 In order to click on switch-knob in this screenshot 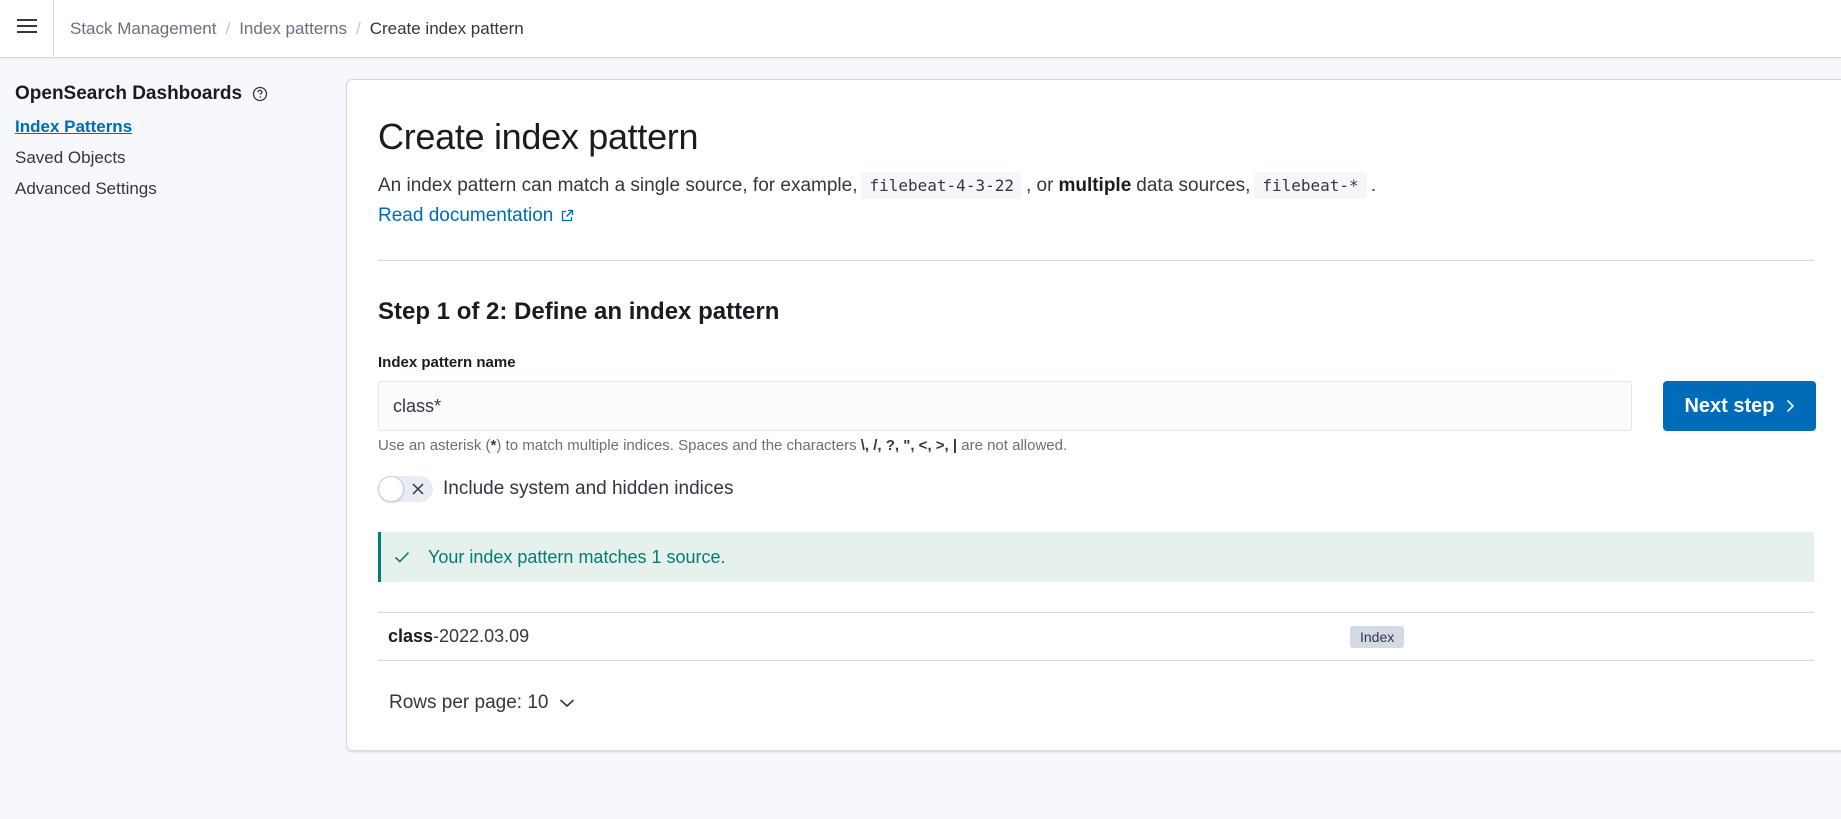, I will do `click(391, 489)`.